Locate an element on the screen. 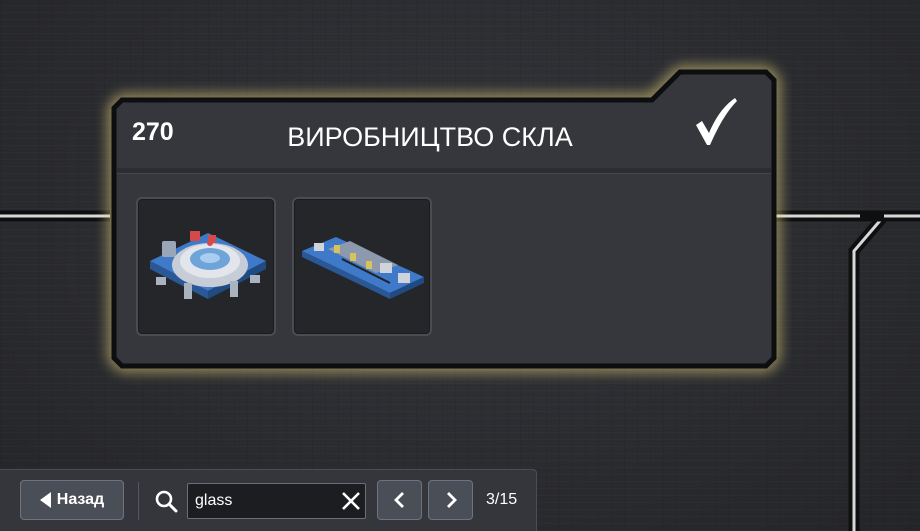  chevron-left-icon is located at coordinates (399, 500).